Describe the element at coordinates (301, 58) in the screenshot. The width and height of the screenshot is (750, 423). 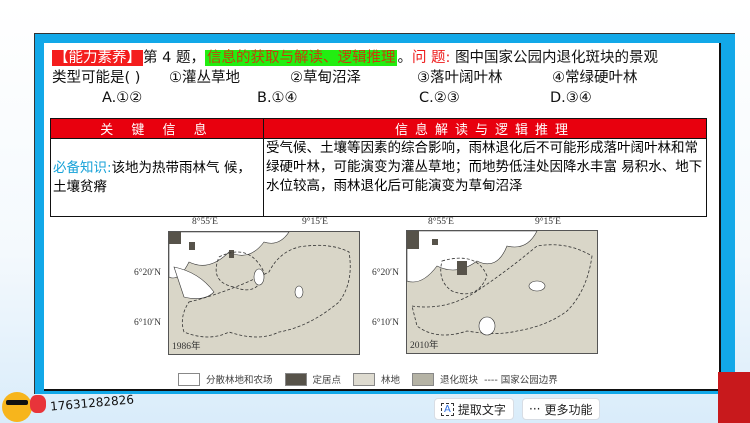
I see `skill-highlight: 信息的获取与解读、逻辑推理` at that location.